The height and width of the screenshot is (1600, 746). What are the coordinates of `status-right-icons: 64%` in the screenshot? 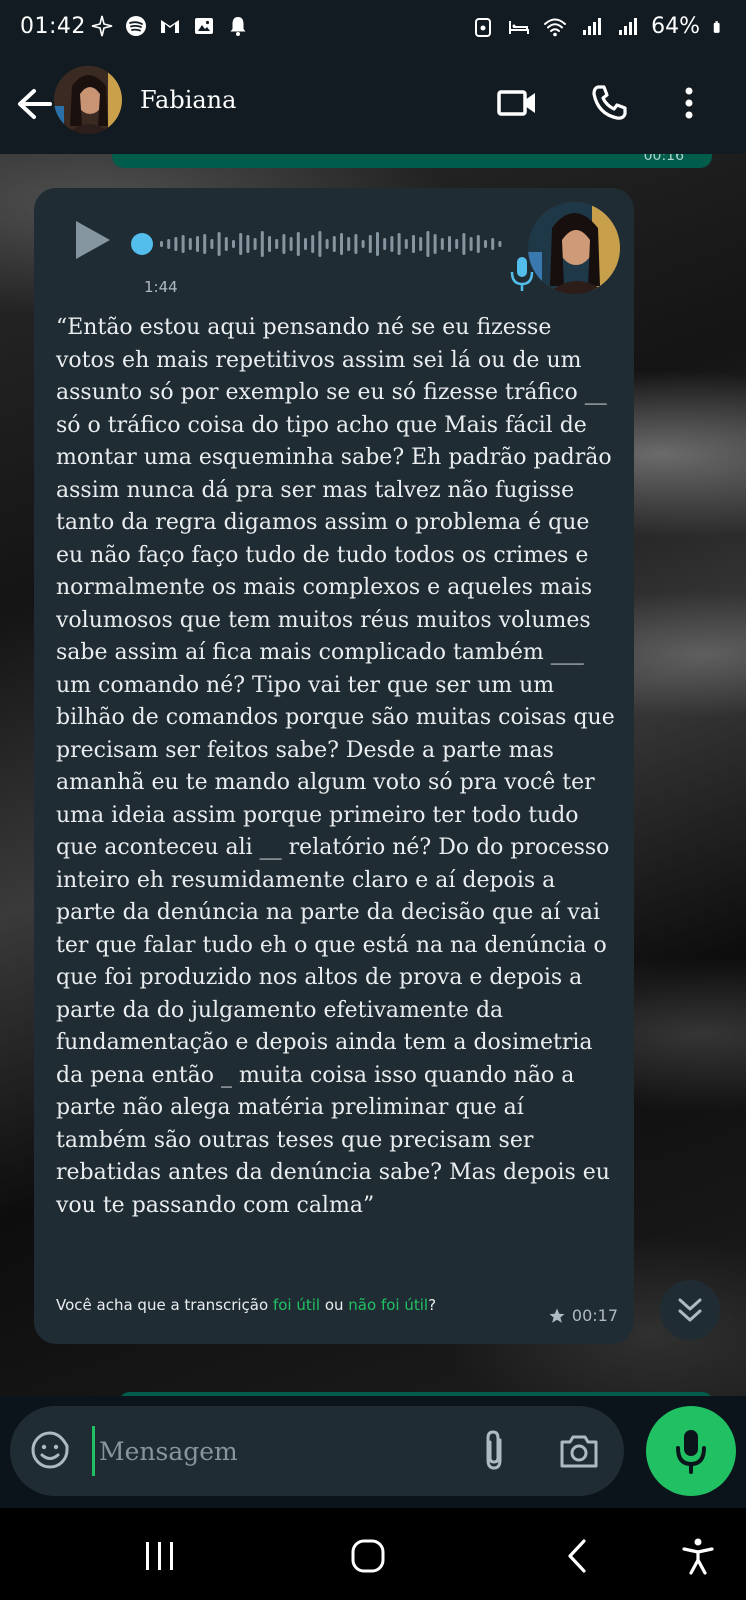 It's located at (598, 26).